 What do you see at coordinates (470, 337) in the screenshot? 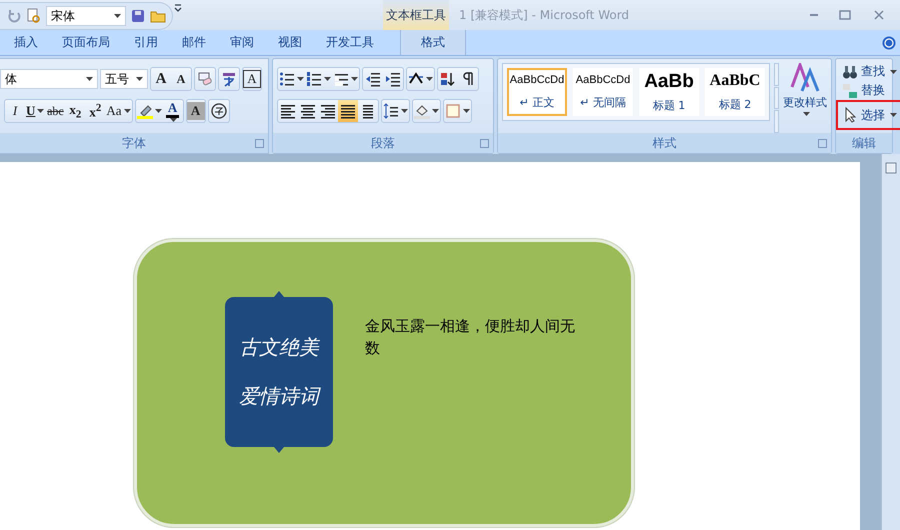
I see `body-text: 金风玉露一相逢，便胜却人间无数` at bounding box center [470, 337].